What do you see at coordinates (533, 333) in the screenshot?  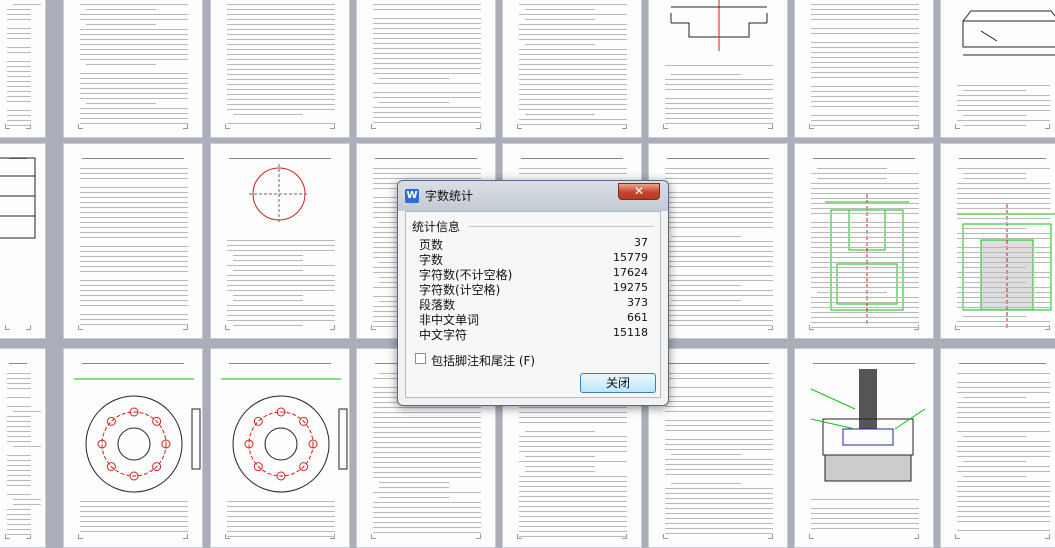 I see `stat-row-chinese-chars: 中文字符 15118` at bounding box center [533, 333].